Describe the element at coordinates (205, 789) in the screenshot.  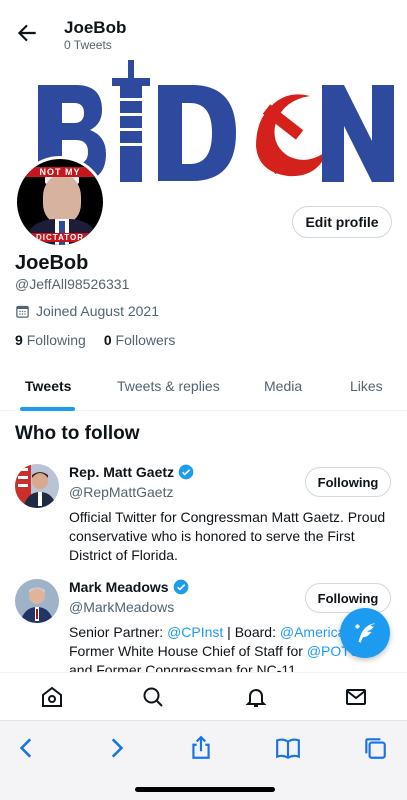
I see `home-indicator` at that location.